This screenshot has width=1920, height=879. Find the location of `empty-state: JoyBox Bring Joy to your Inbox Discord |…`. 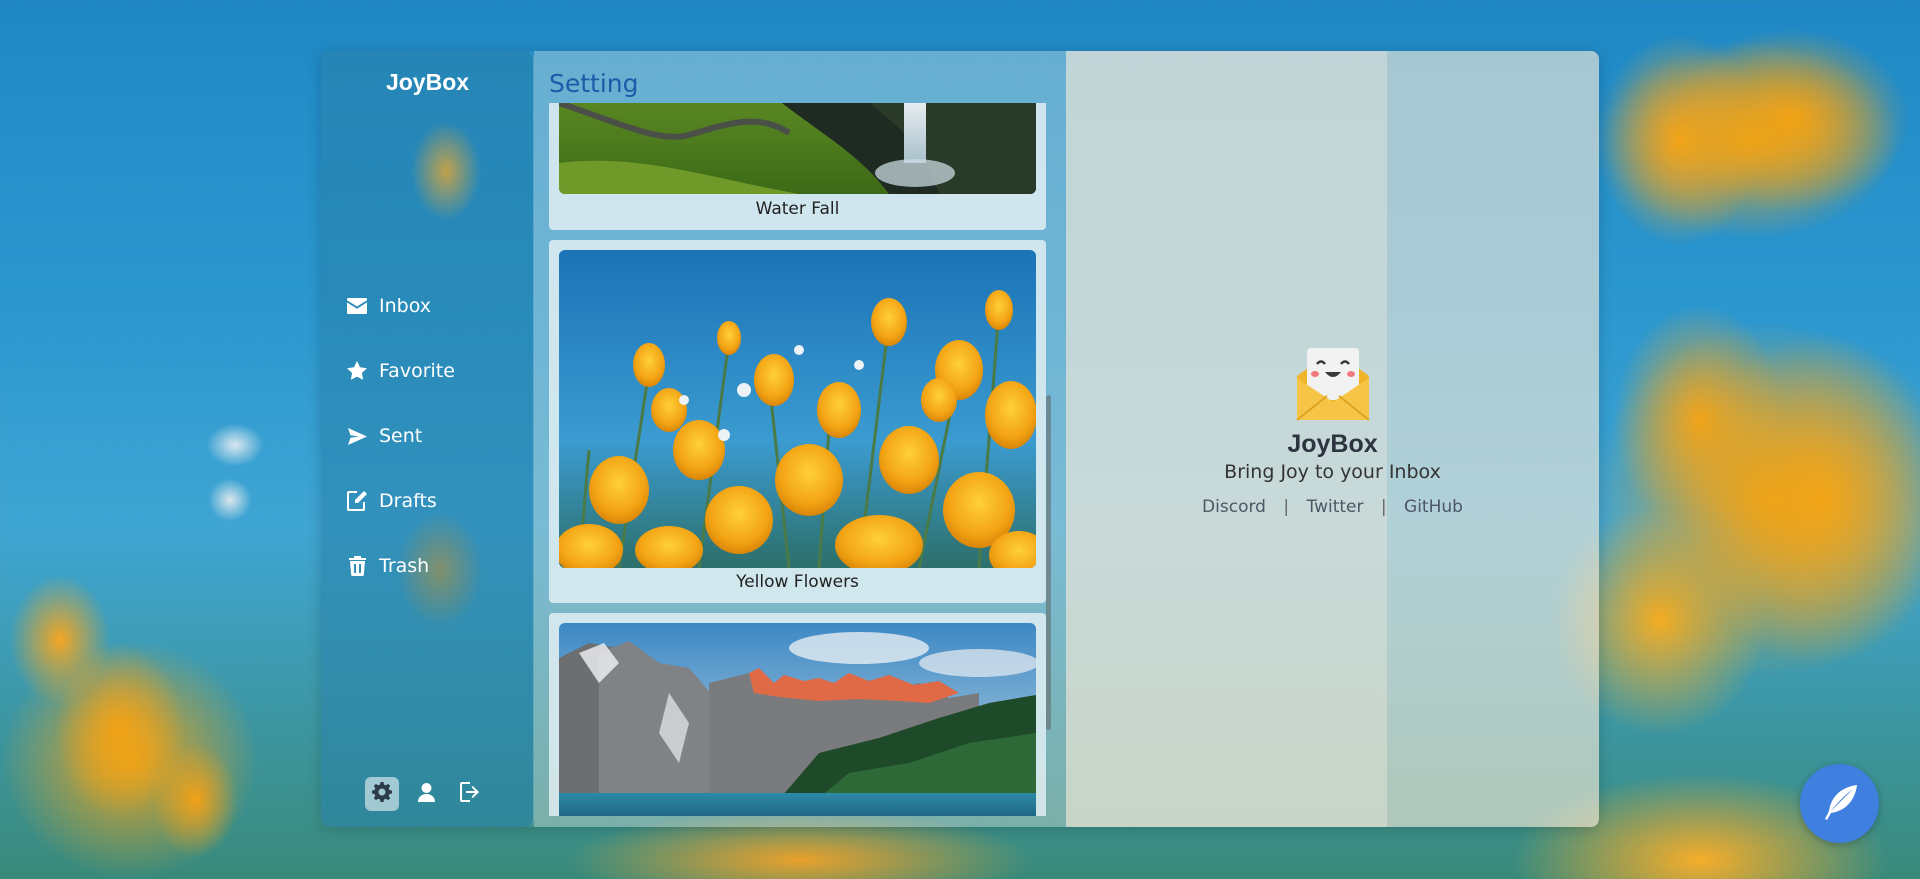

empty-state: JoyBox Bring Joy to your Inbox Discord |… is located at coordinates (1332, 431).